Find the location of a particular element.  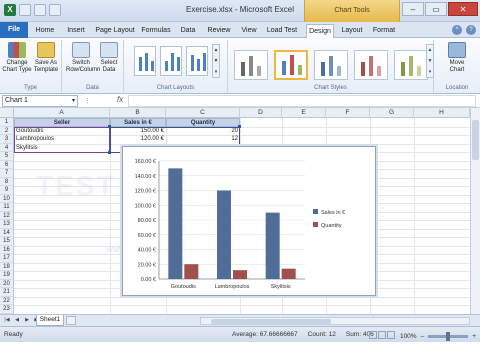

table-header-quantity: Quantity is located at coordinates (203, 122).